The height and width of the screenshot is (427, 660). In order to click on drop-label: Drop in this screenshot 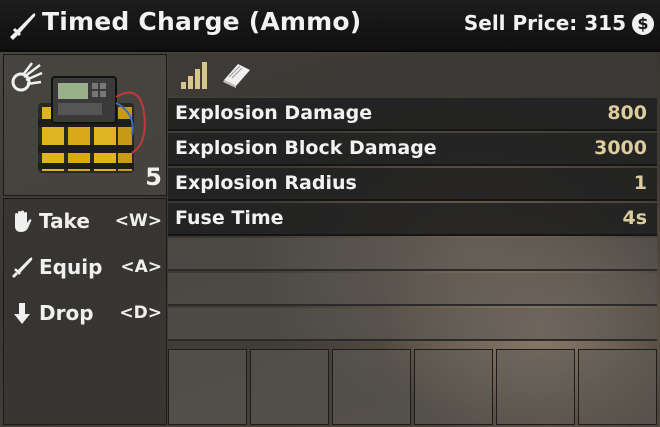, I will do `click(66, 313)`.